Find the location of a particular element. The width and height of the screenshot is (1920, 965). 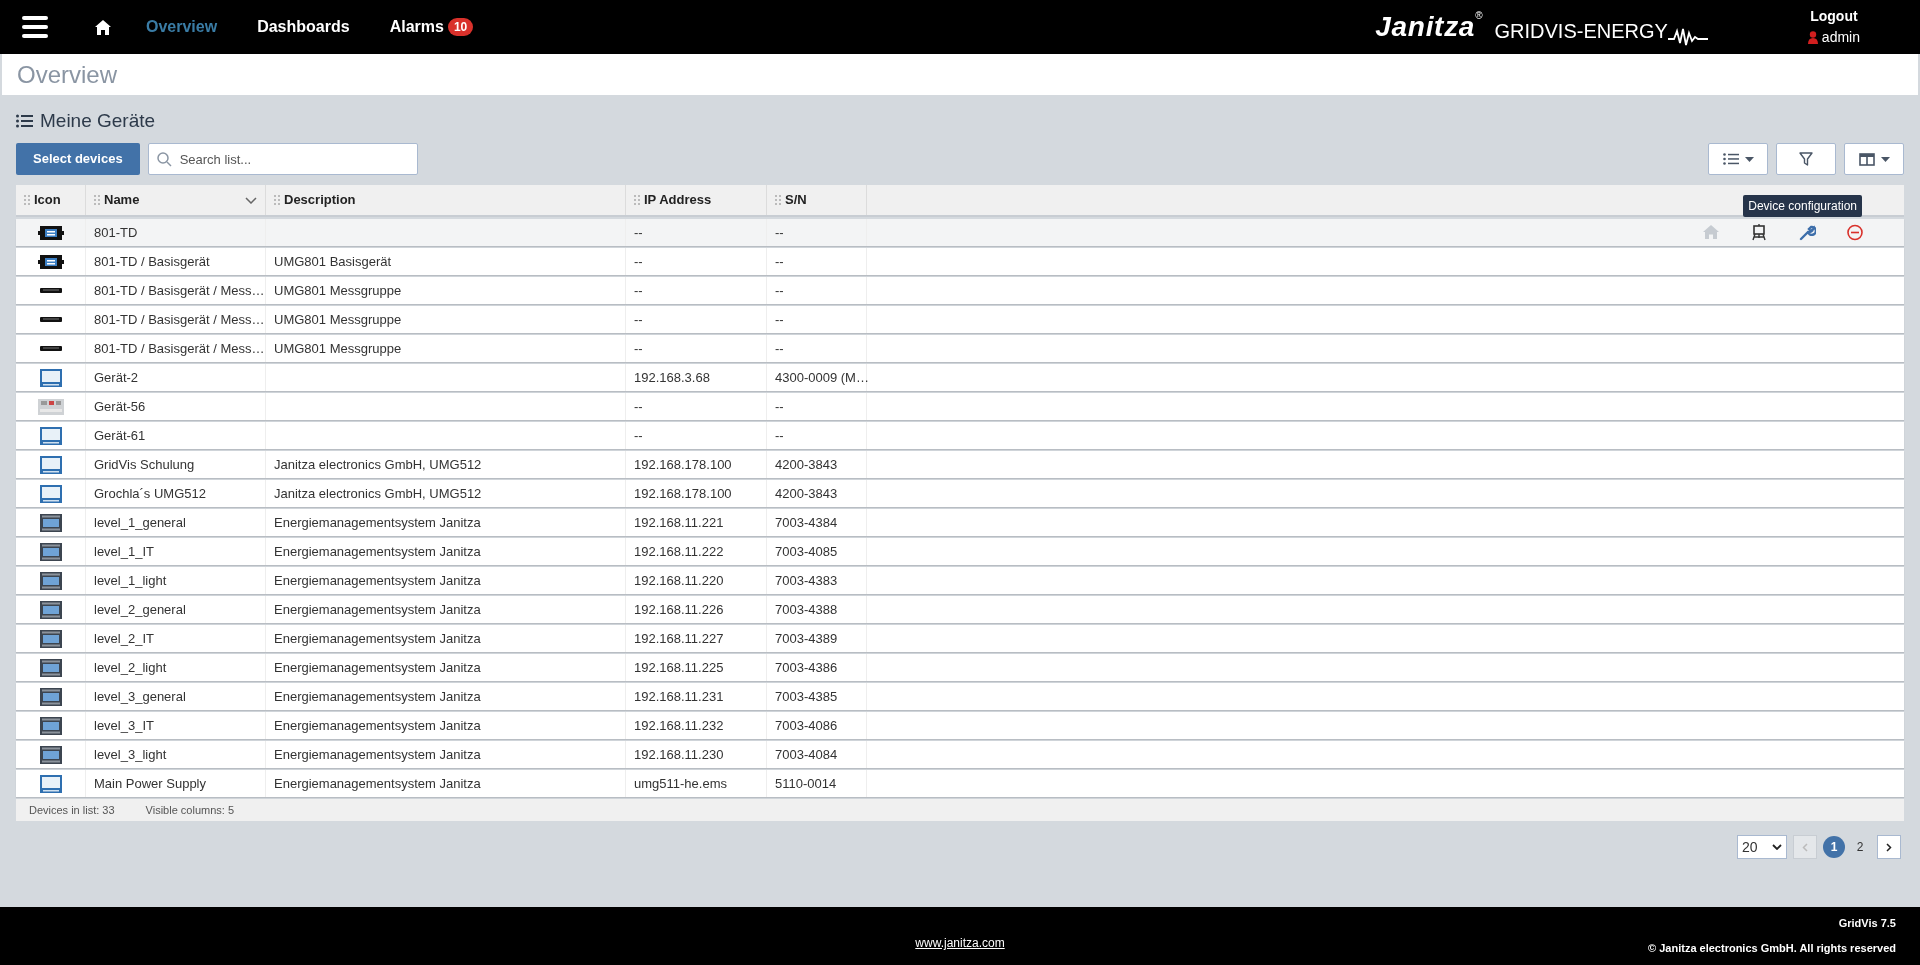

din-rail-device-icon is located at coordinates (50, 406).